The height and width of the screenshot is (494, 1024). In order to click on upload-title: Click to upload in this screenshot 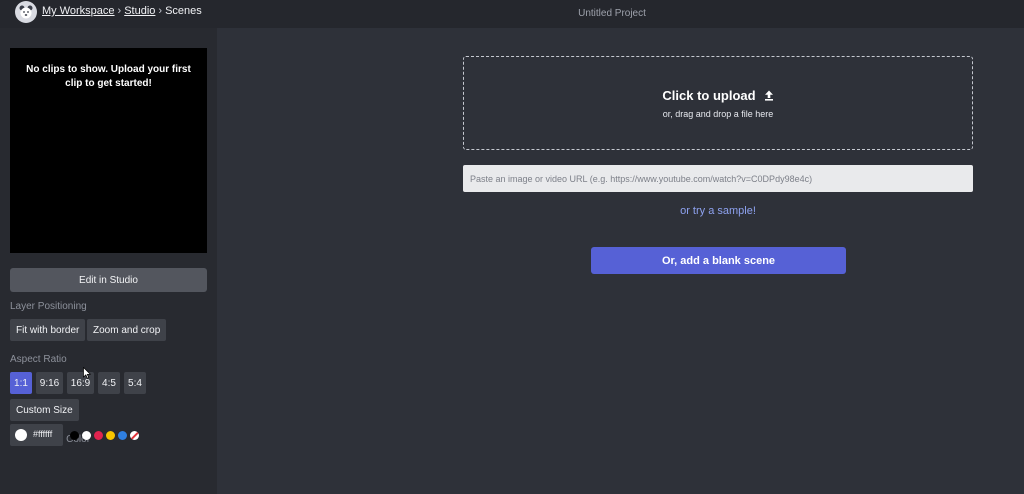, I will do `click(709, 95)`.